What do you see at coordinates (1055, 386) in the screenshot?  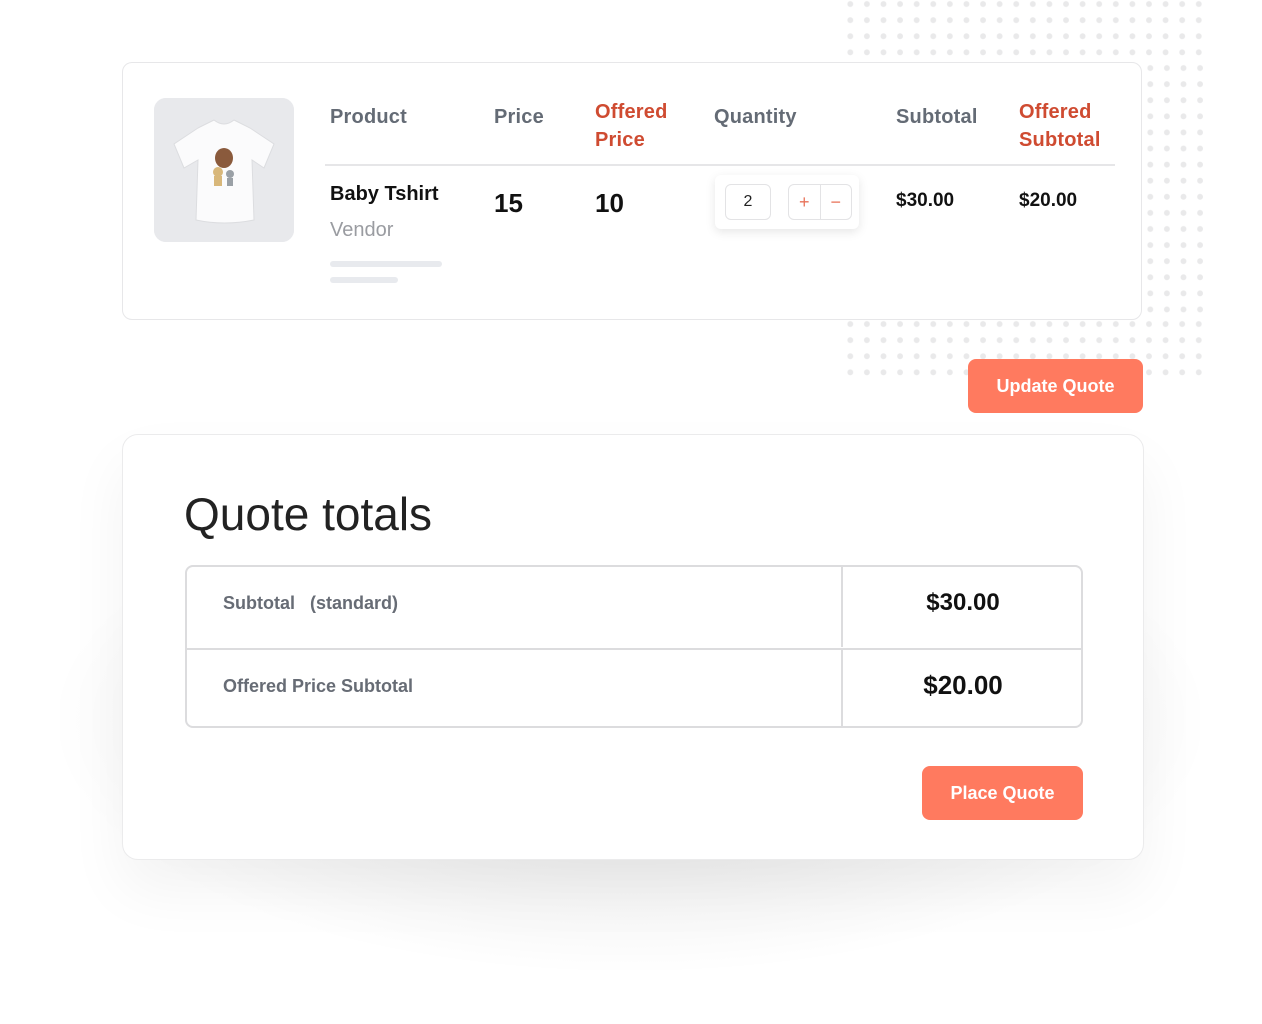 I see `update-quote-button: Update Quote` at bounding box center [1055, 386].